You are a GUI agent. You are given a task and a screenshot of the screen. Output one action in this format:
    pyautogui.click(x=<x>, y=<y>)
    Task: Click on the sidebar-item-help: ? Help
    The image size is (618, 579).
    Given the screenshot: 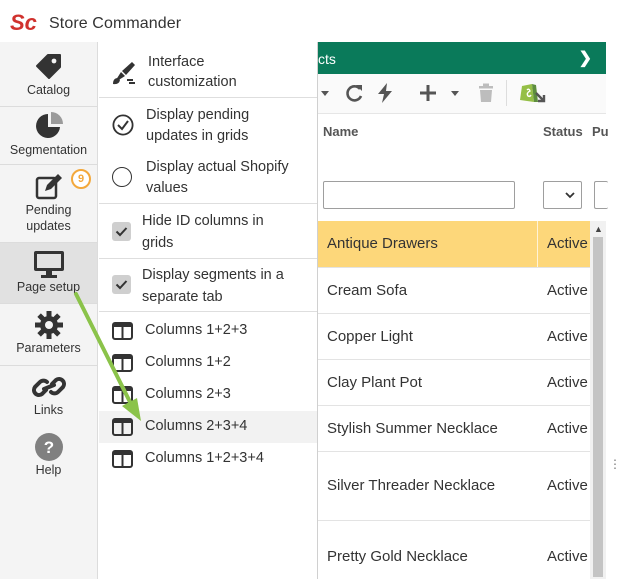 What is the action you would take?
    pyautogui.click(x=48, y=457)
    